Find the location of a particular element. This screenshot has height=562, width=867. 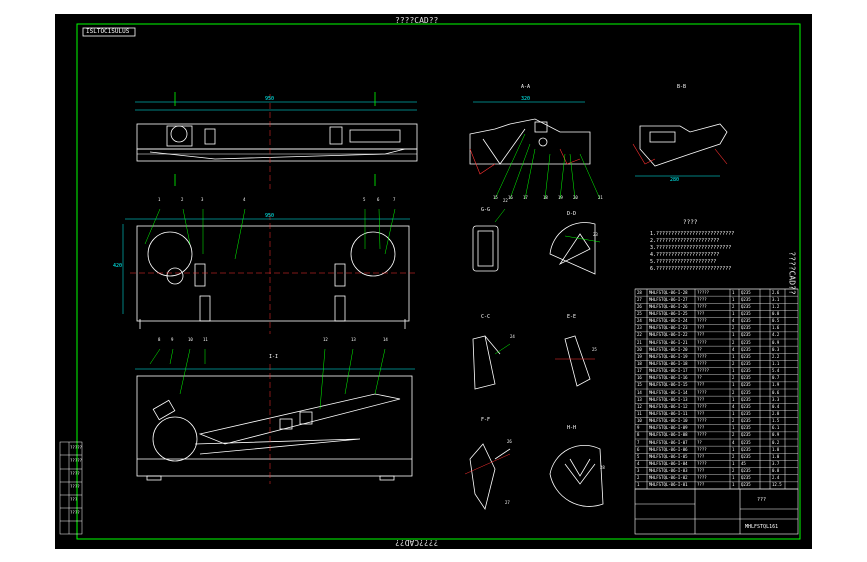

detail-view-ee is located at coordinates (575, 361).